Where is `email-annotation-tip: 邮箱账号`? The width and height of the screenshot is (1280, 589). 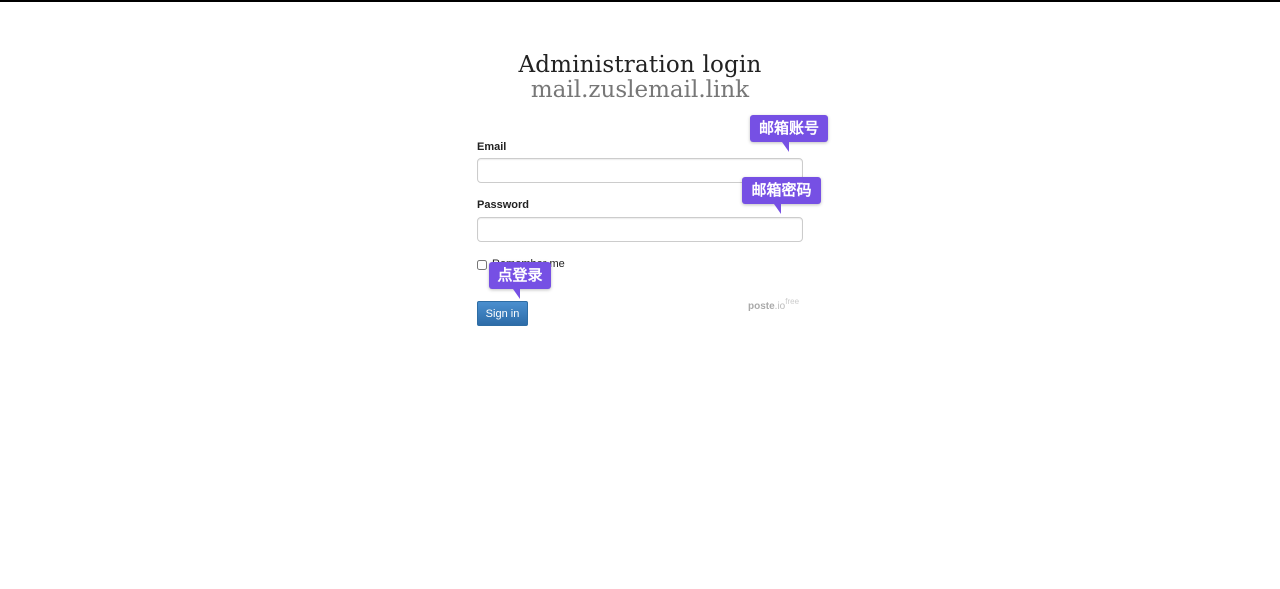
email-annotation-tip: 邮箱账号 is located at coordinates (789, 133).